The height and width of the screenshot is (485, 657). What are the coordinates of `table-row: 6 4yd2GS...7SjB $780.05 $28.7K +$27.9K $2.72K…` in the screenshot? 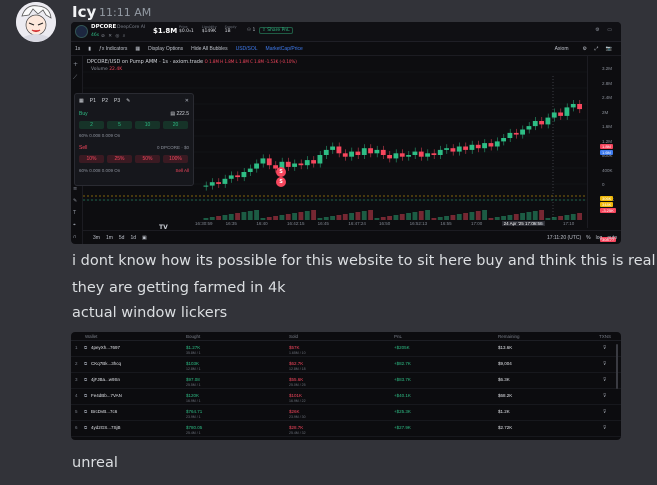 It's located at (346, 429).